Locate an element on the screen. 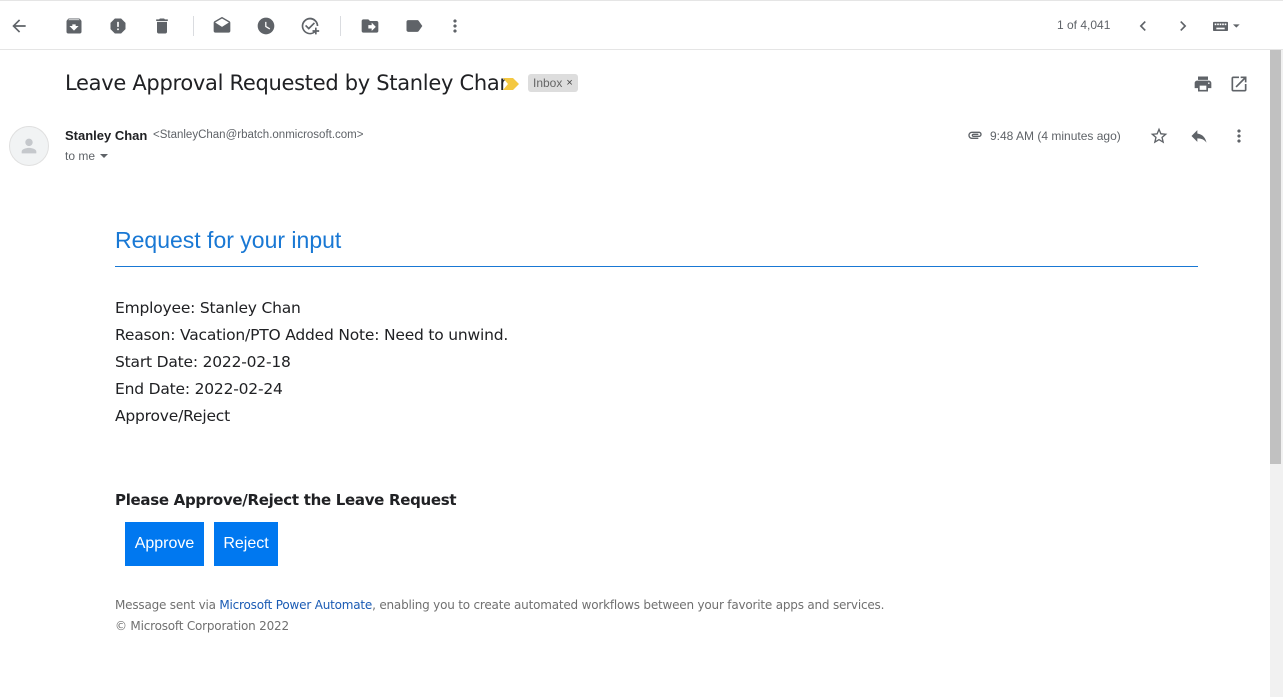 The width and height of the screenshot is (1283, 697). attachment-icon is located at coordinates (975, 135).